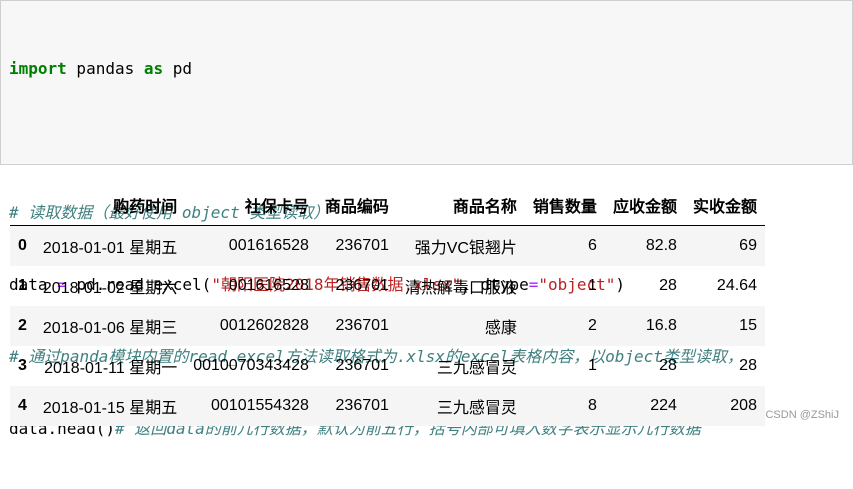  Describe the element at coordinates (264, 325) in the screenshot. I see `cell: 0012602828` at that location.